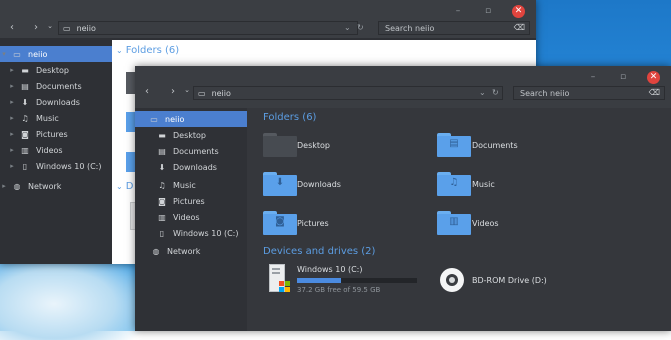 This screenshot has width=671, height=340. What do you see at coordinates (125, 186) in the screenshot?
I see `section-heading-devices: ⌄ D` at bounding box center [125, 186].